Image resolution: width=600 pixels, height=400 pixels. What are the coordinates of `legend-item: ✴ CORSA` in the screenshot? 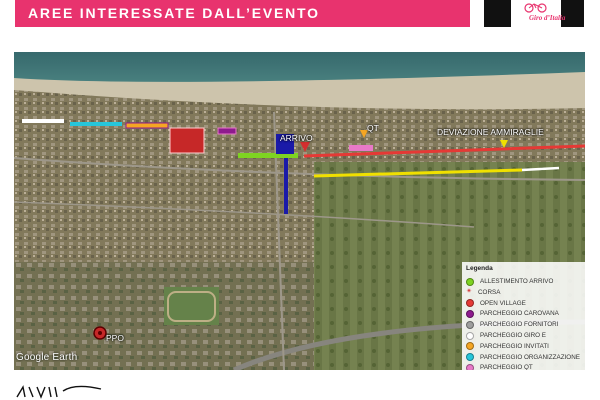 It's located at (483, 292).